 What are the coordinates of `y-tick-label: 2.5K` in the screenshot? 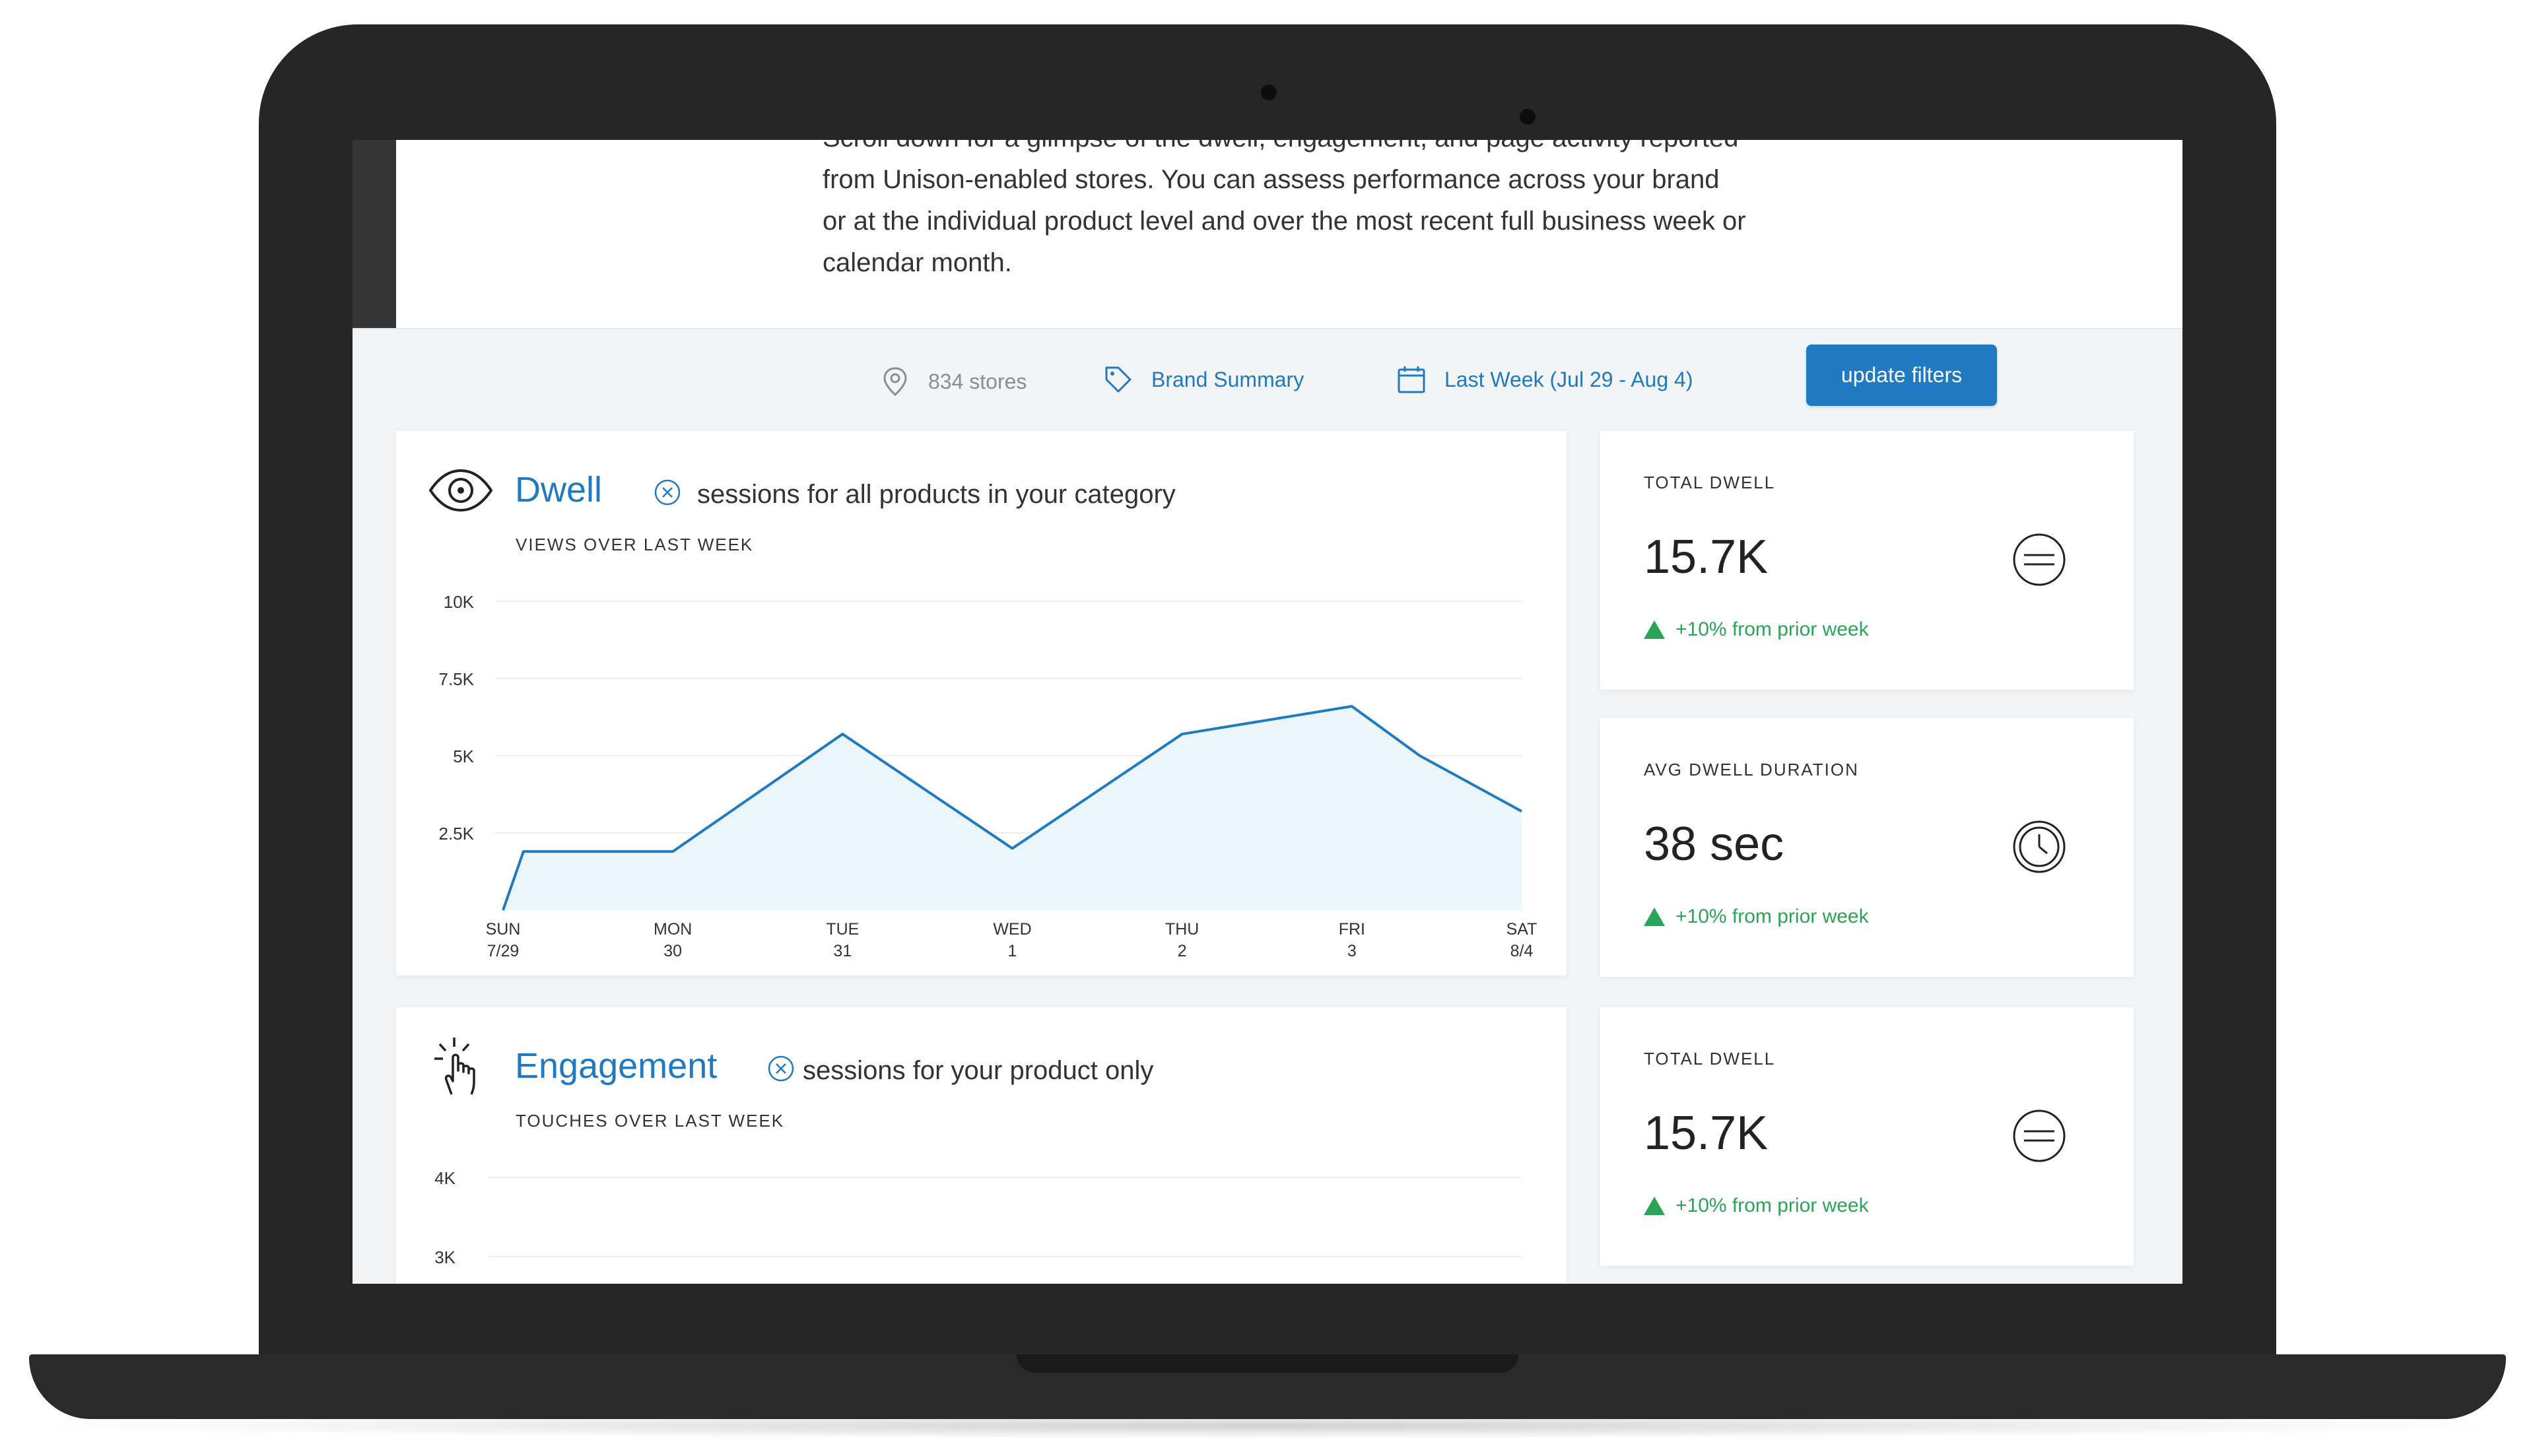 It's located at (457, 834).